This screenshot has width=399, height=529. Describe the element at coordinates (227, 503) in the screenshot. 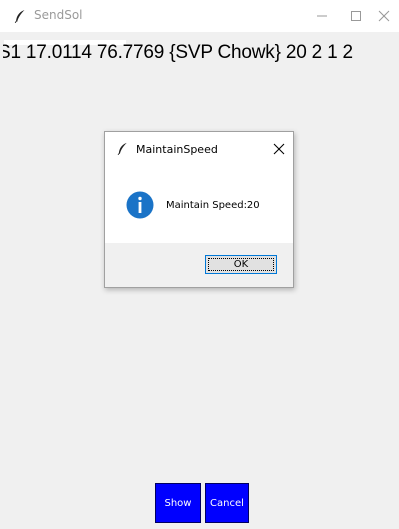

I see `cancel-button: Cancel` at that location.